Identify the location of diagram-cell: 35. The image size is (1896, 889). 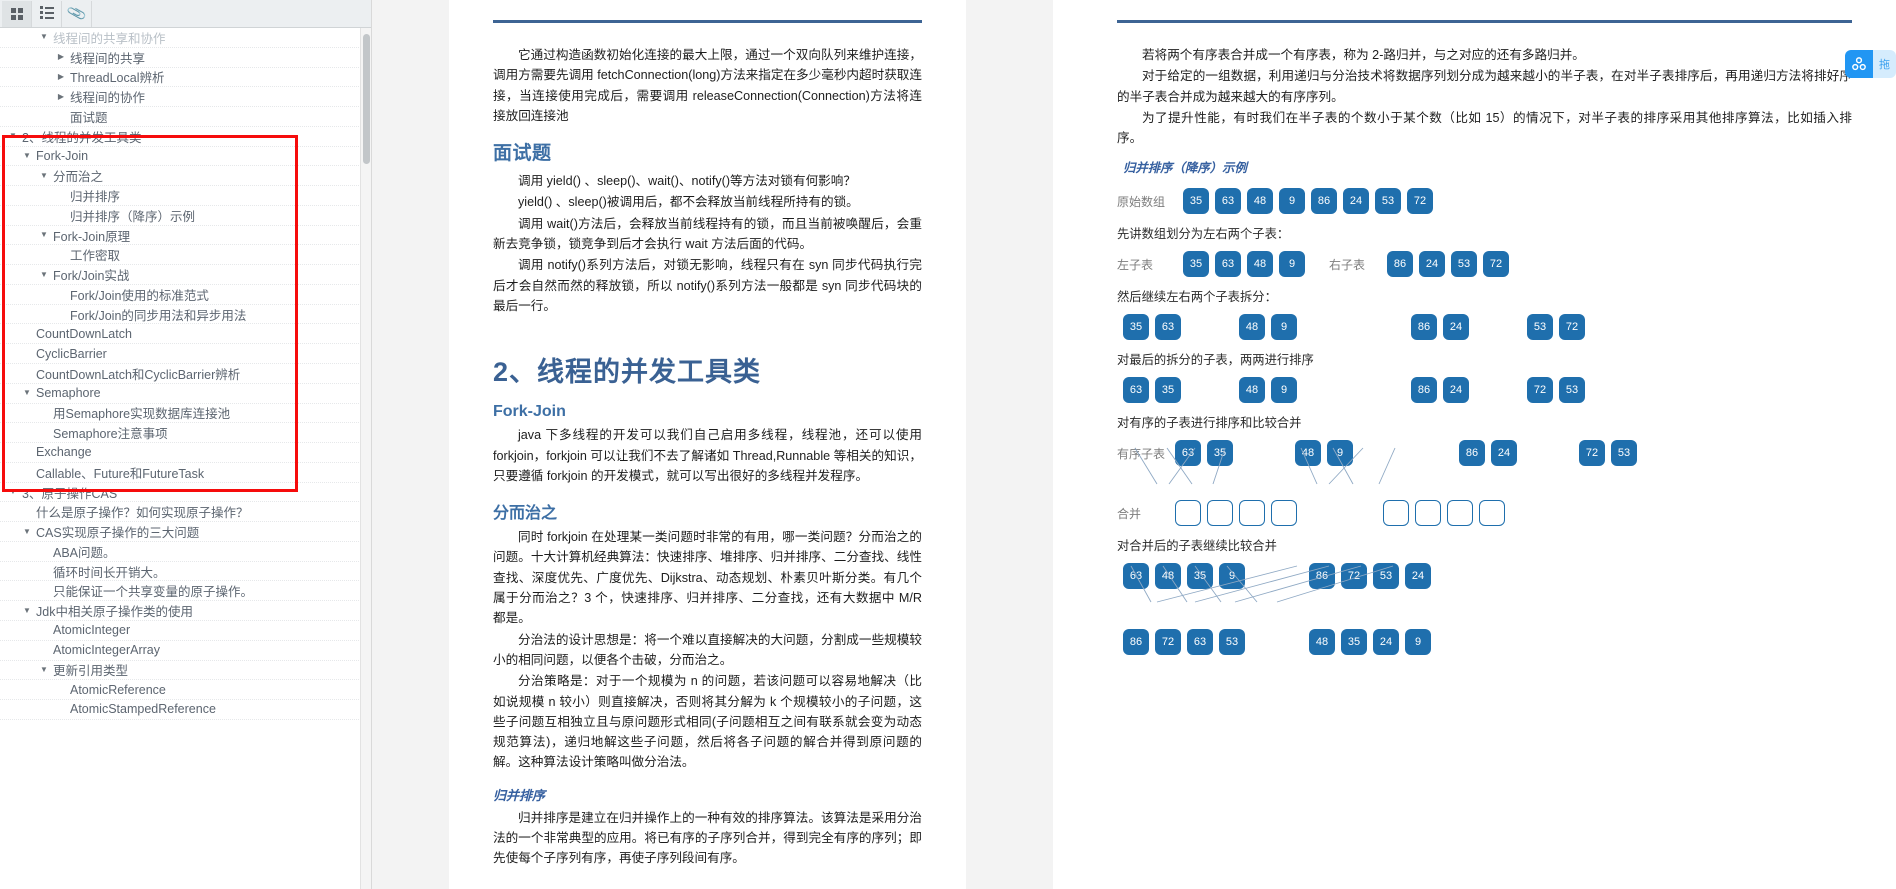
(1168, 390).